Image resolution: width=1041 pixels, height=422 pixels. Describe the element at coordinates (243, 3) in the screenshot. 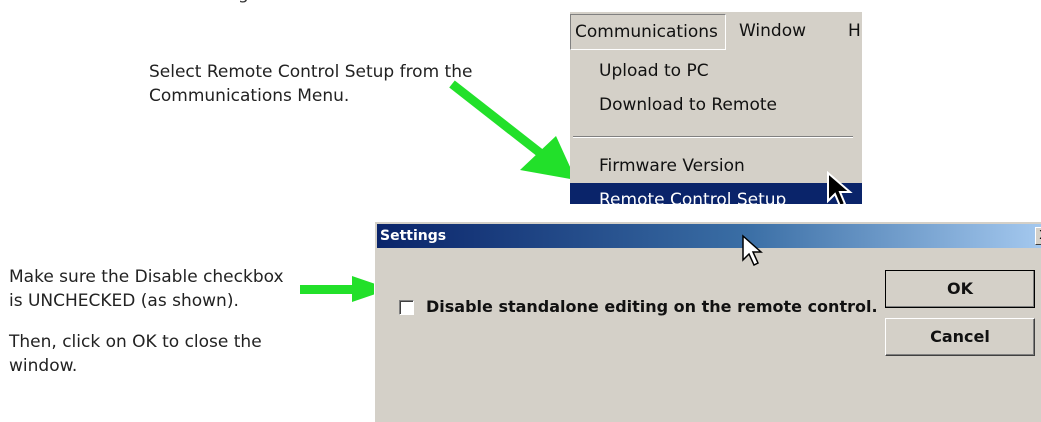

I see `instruction-fragment: g` at that location.